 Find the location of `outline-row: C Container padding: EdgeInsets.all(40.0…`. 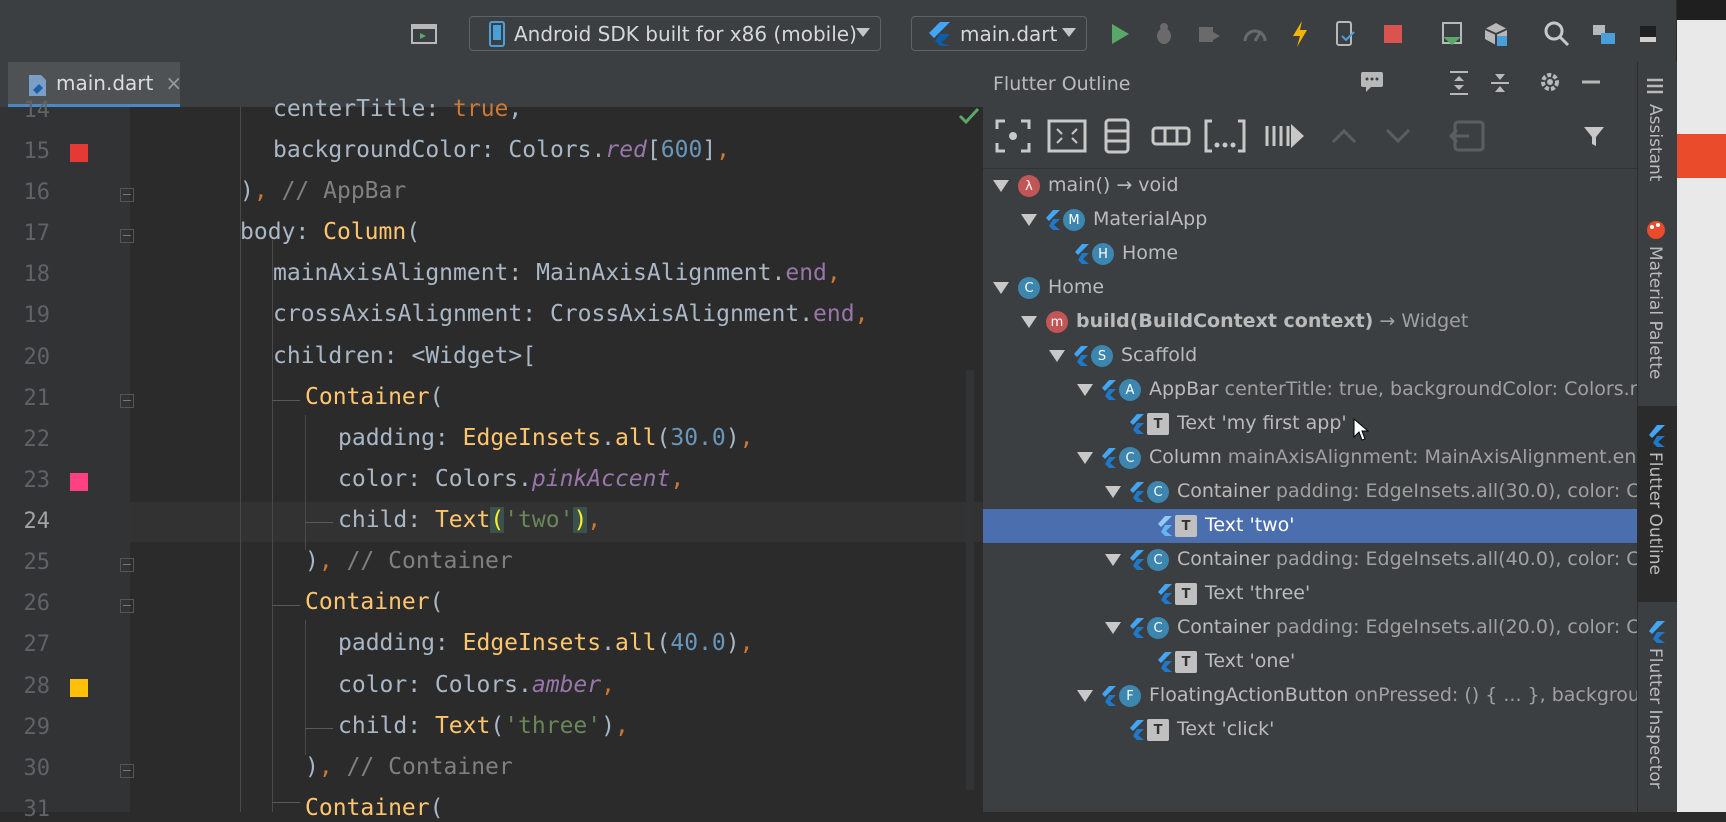

outline-row: C Container padding: EdgeInsets.all(40.0… is located at coordinates (1310, 560).